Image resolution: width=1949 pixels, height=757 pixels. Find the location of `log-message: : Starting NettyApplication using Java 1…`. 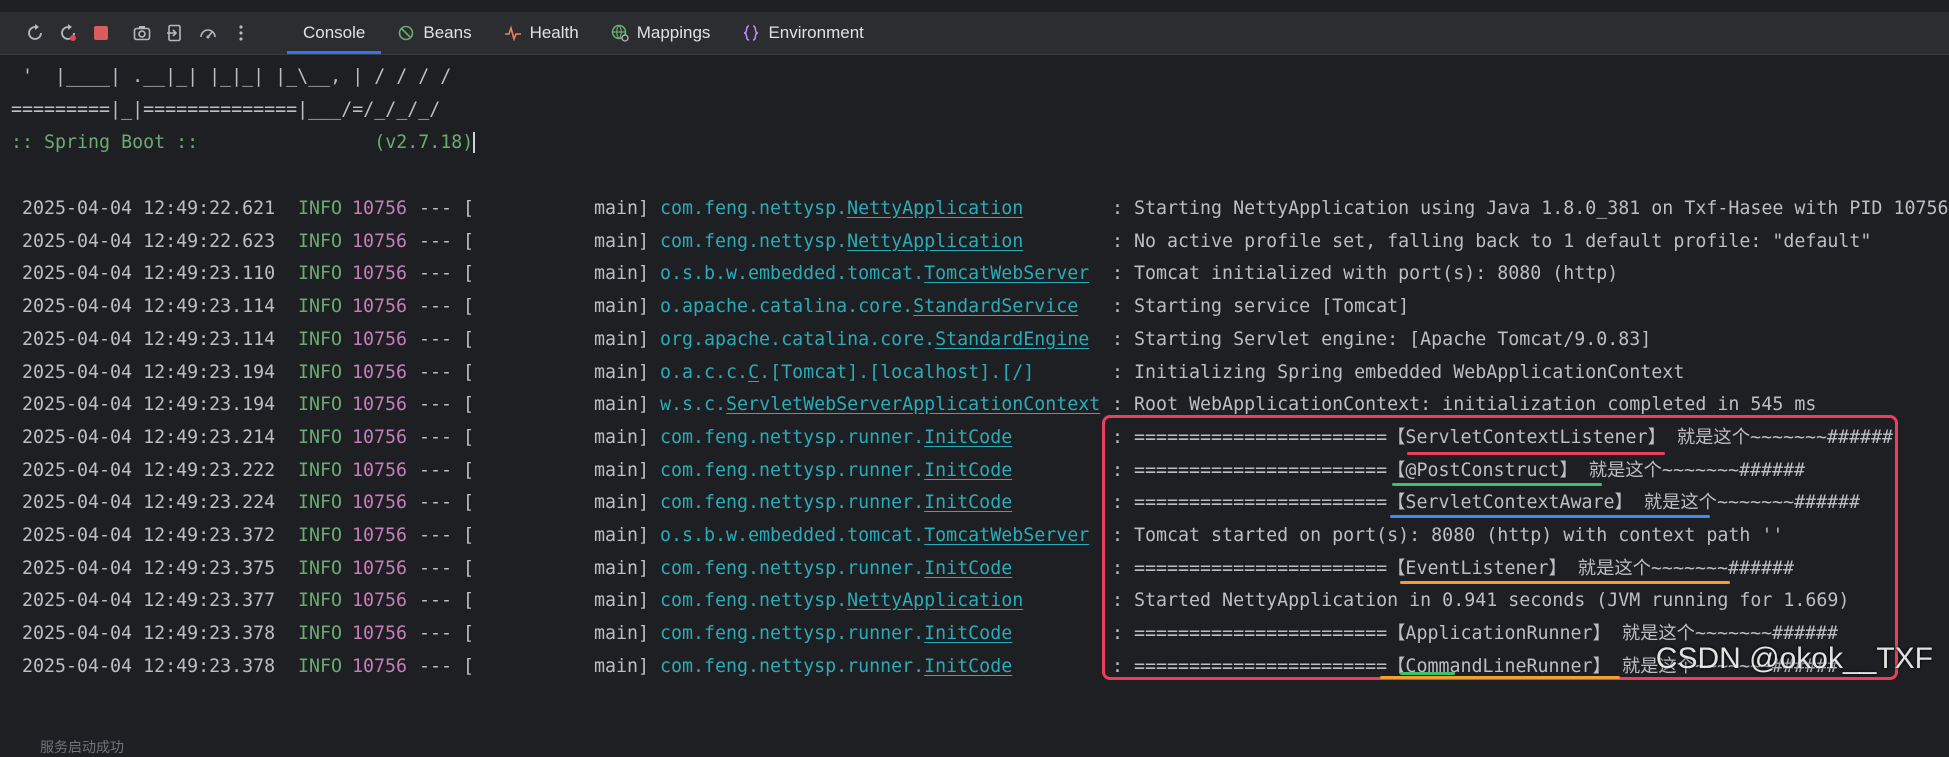

log-message: : Starting NettyApplication using Java 1… is located at coordinates (1530, 208).